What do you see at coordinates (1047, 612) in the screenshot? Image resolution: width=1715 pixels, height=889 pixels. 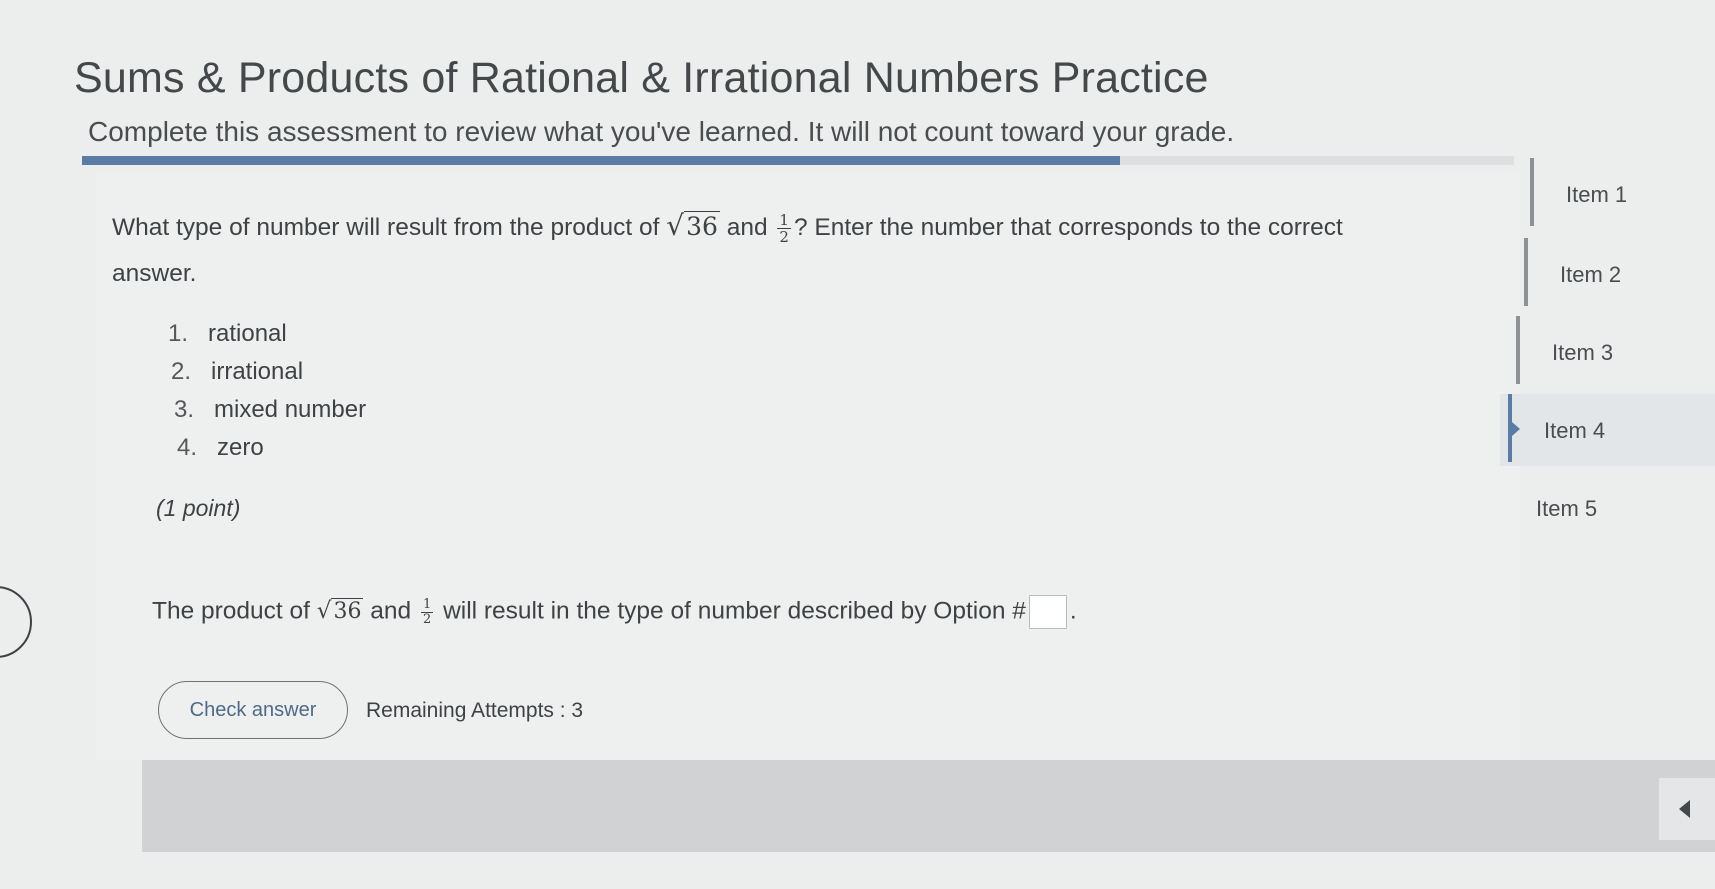 I see `option-number-input` at bounding box center [1047, 612].